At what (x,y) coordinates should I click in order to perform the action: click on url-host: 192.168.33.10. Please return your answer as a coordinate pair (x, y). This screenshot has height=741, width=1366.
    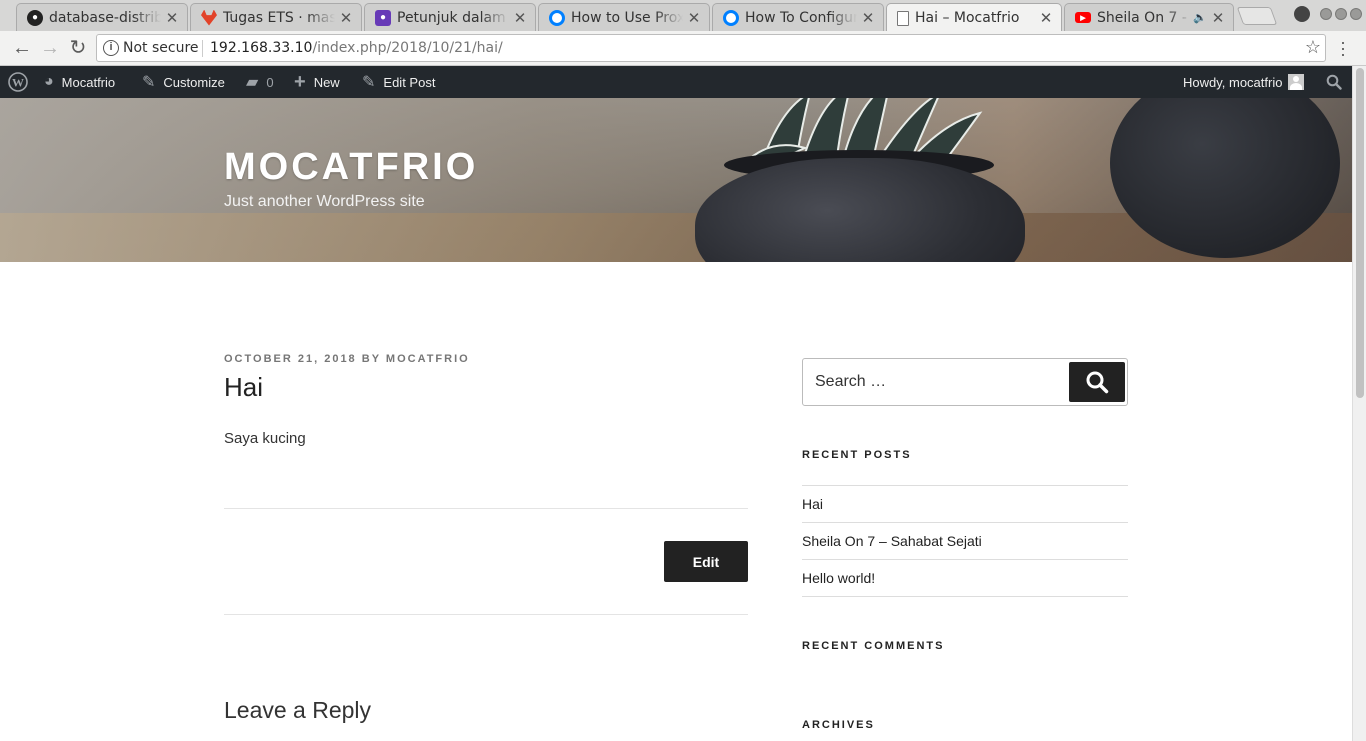
    Looking at the image, I should click on (261, 48).